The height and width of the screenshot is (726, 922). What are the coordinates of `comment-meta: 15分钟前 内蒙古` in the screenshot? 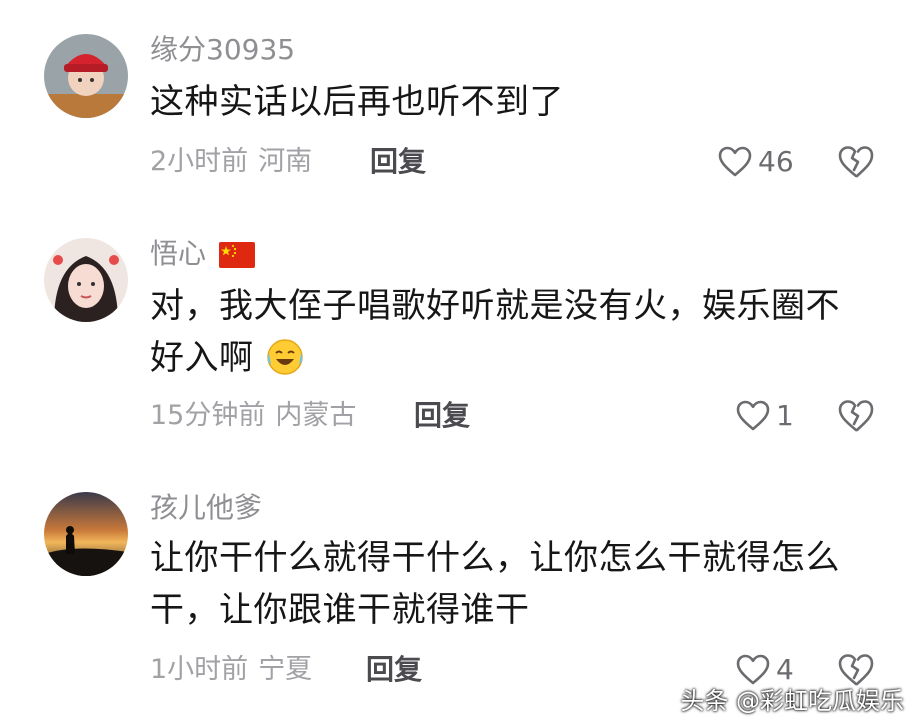 It's located at (253, 416).